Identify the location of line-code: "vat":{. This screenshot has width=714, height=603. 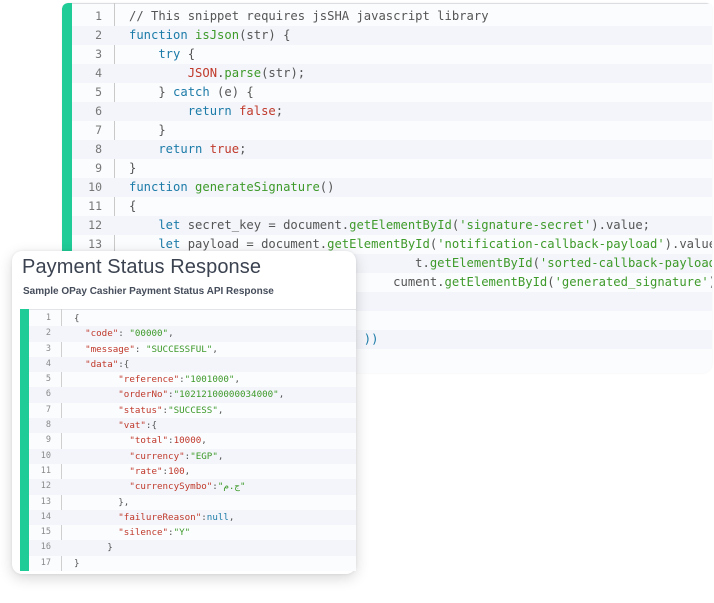
(115, 425).